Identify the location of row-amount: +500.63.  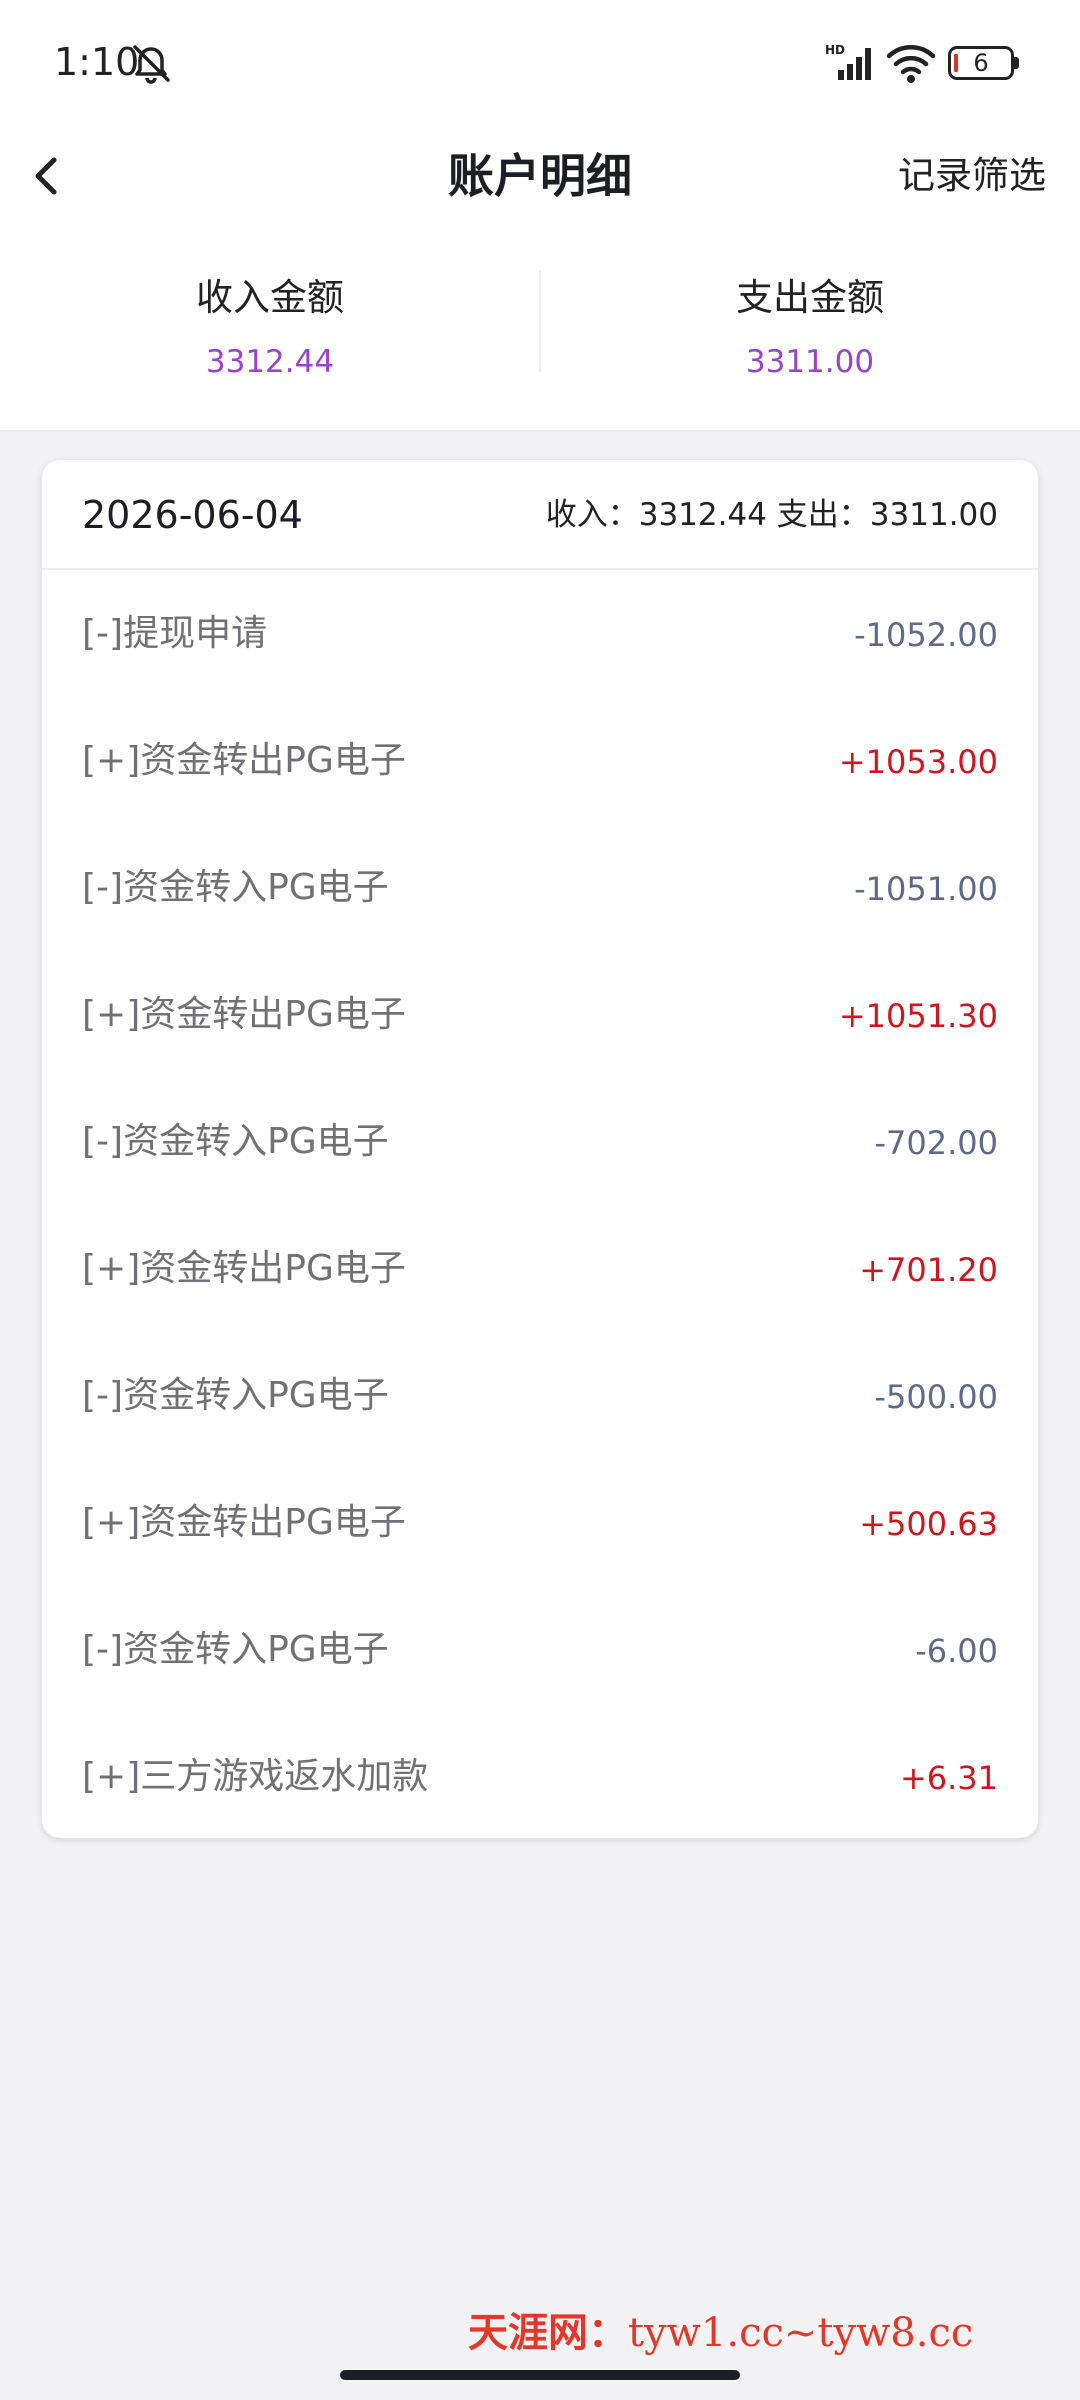
(928, 1524).